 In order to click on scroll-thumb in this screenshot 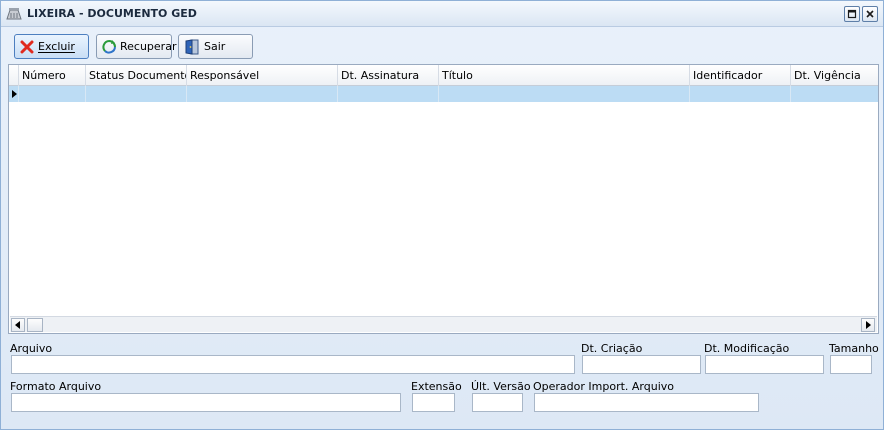, I will do `click(35, 325)`.